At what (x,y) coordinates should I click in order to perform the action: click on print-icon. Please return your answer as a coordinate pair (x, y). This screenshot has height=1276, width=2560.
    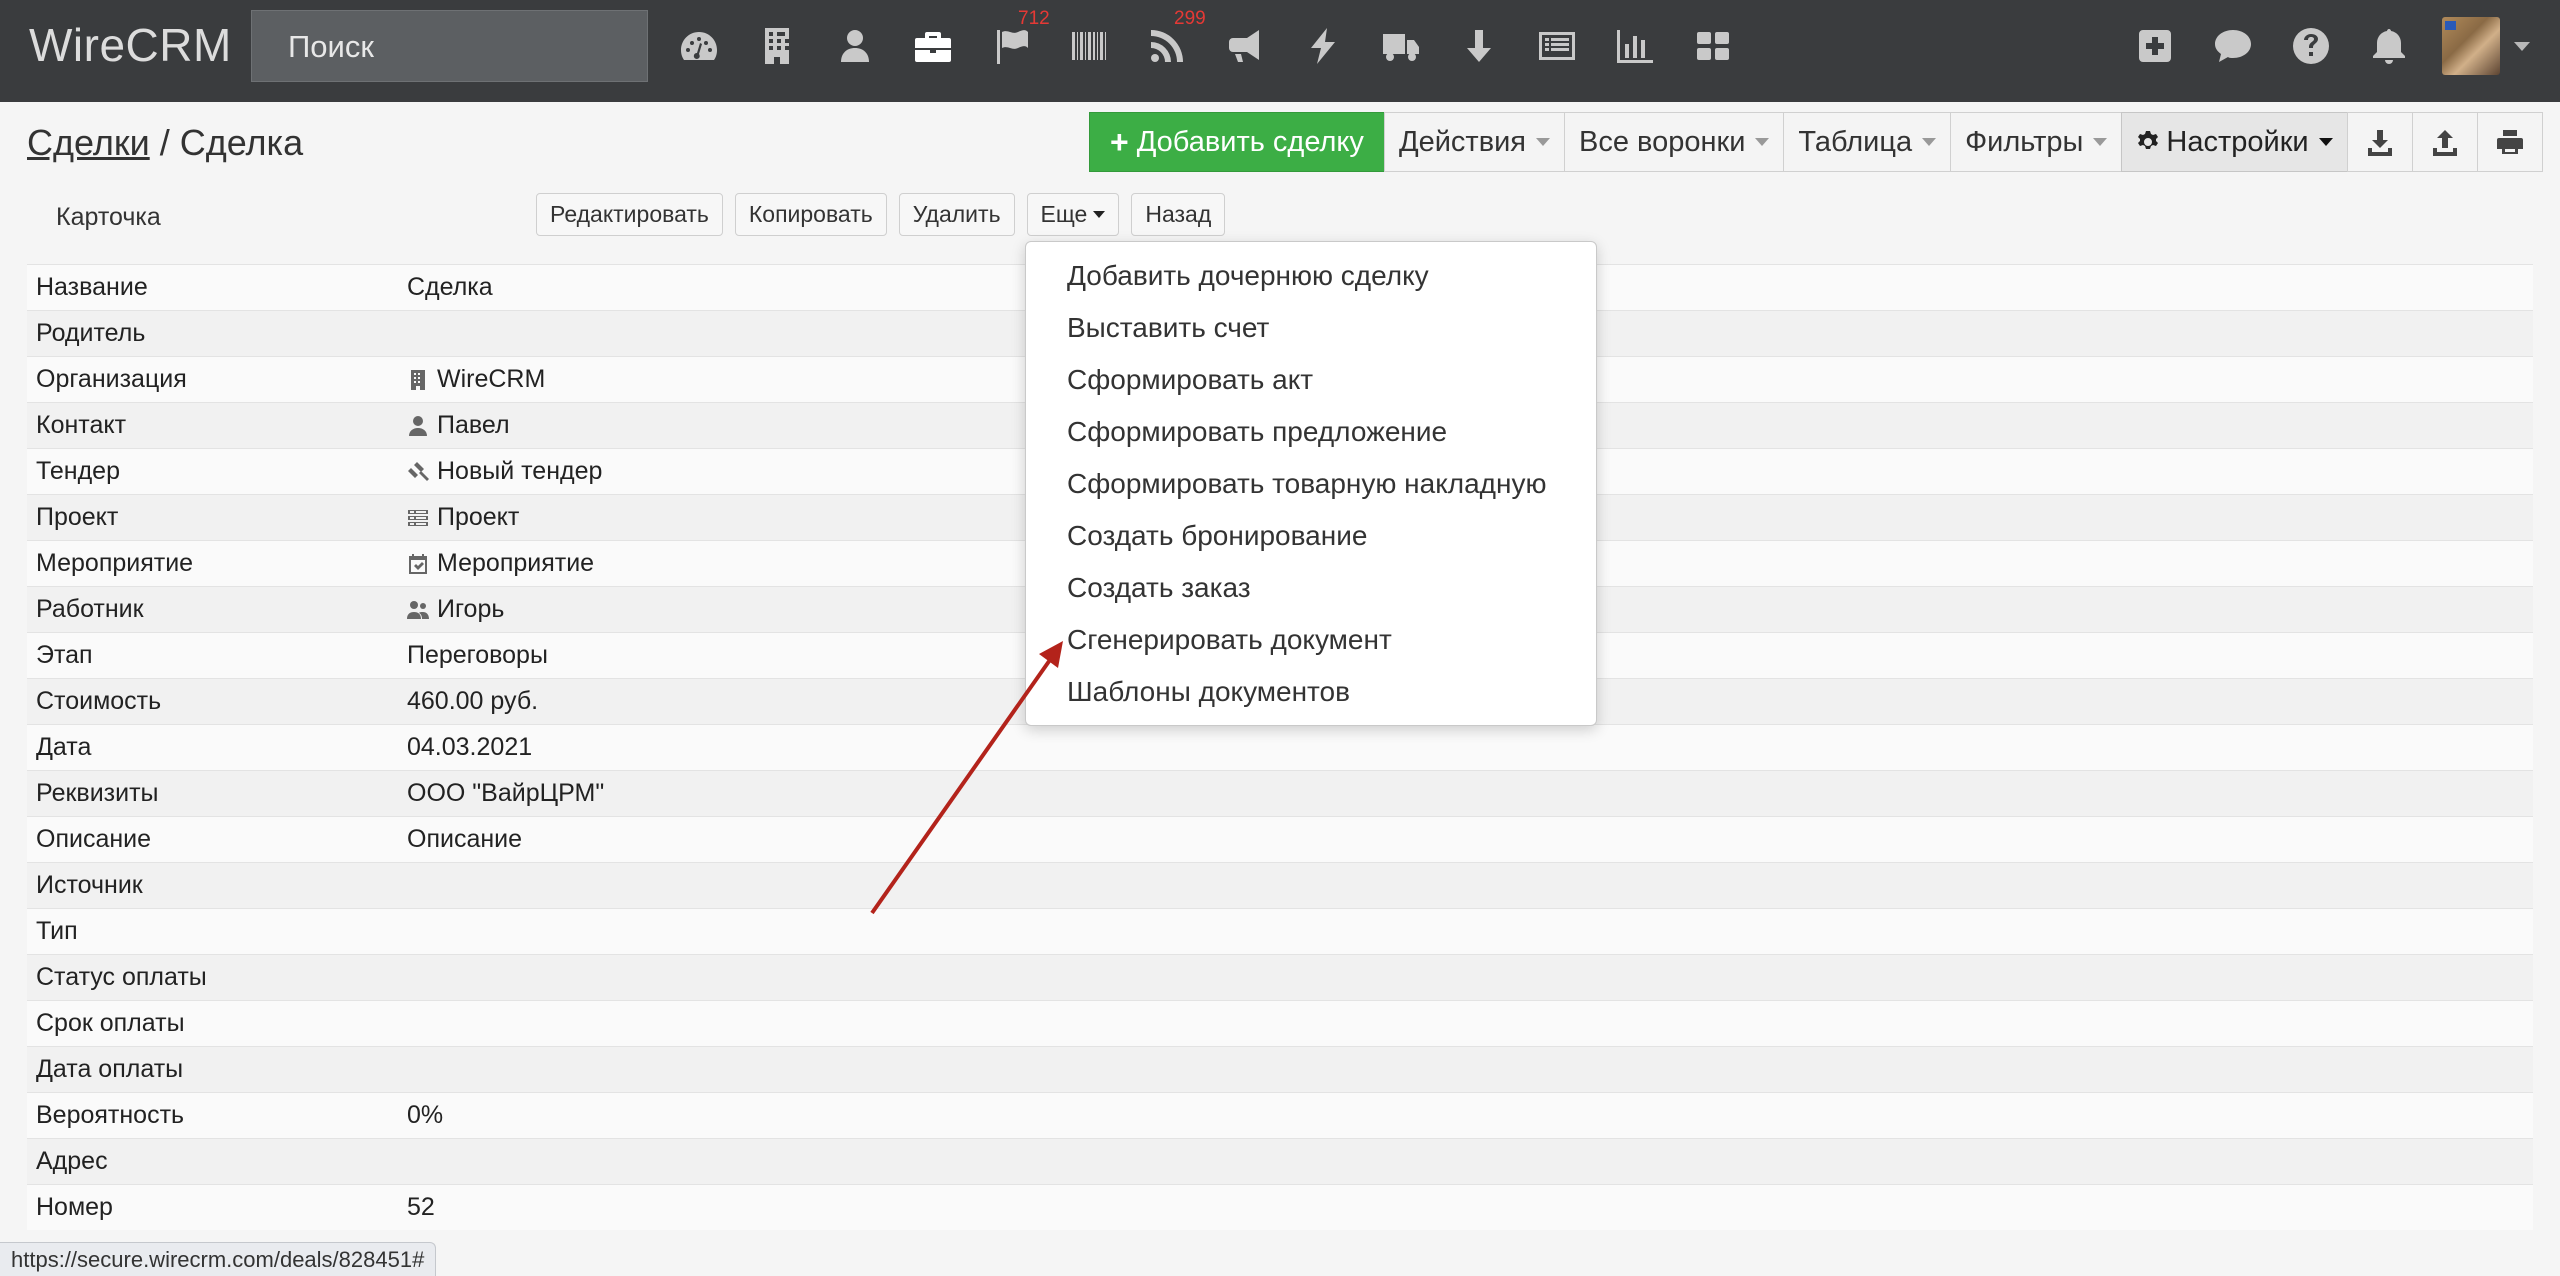
    Looking at the image, I should click on (2509, 142).